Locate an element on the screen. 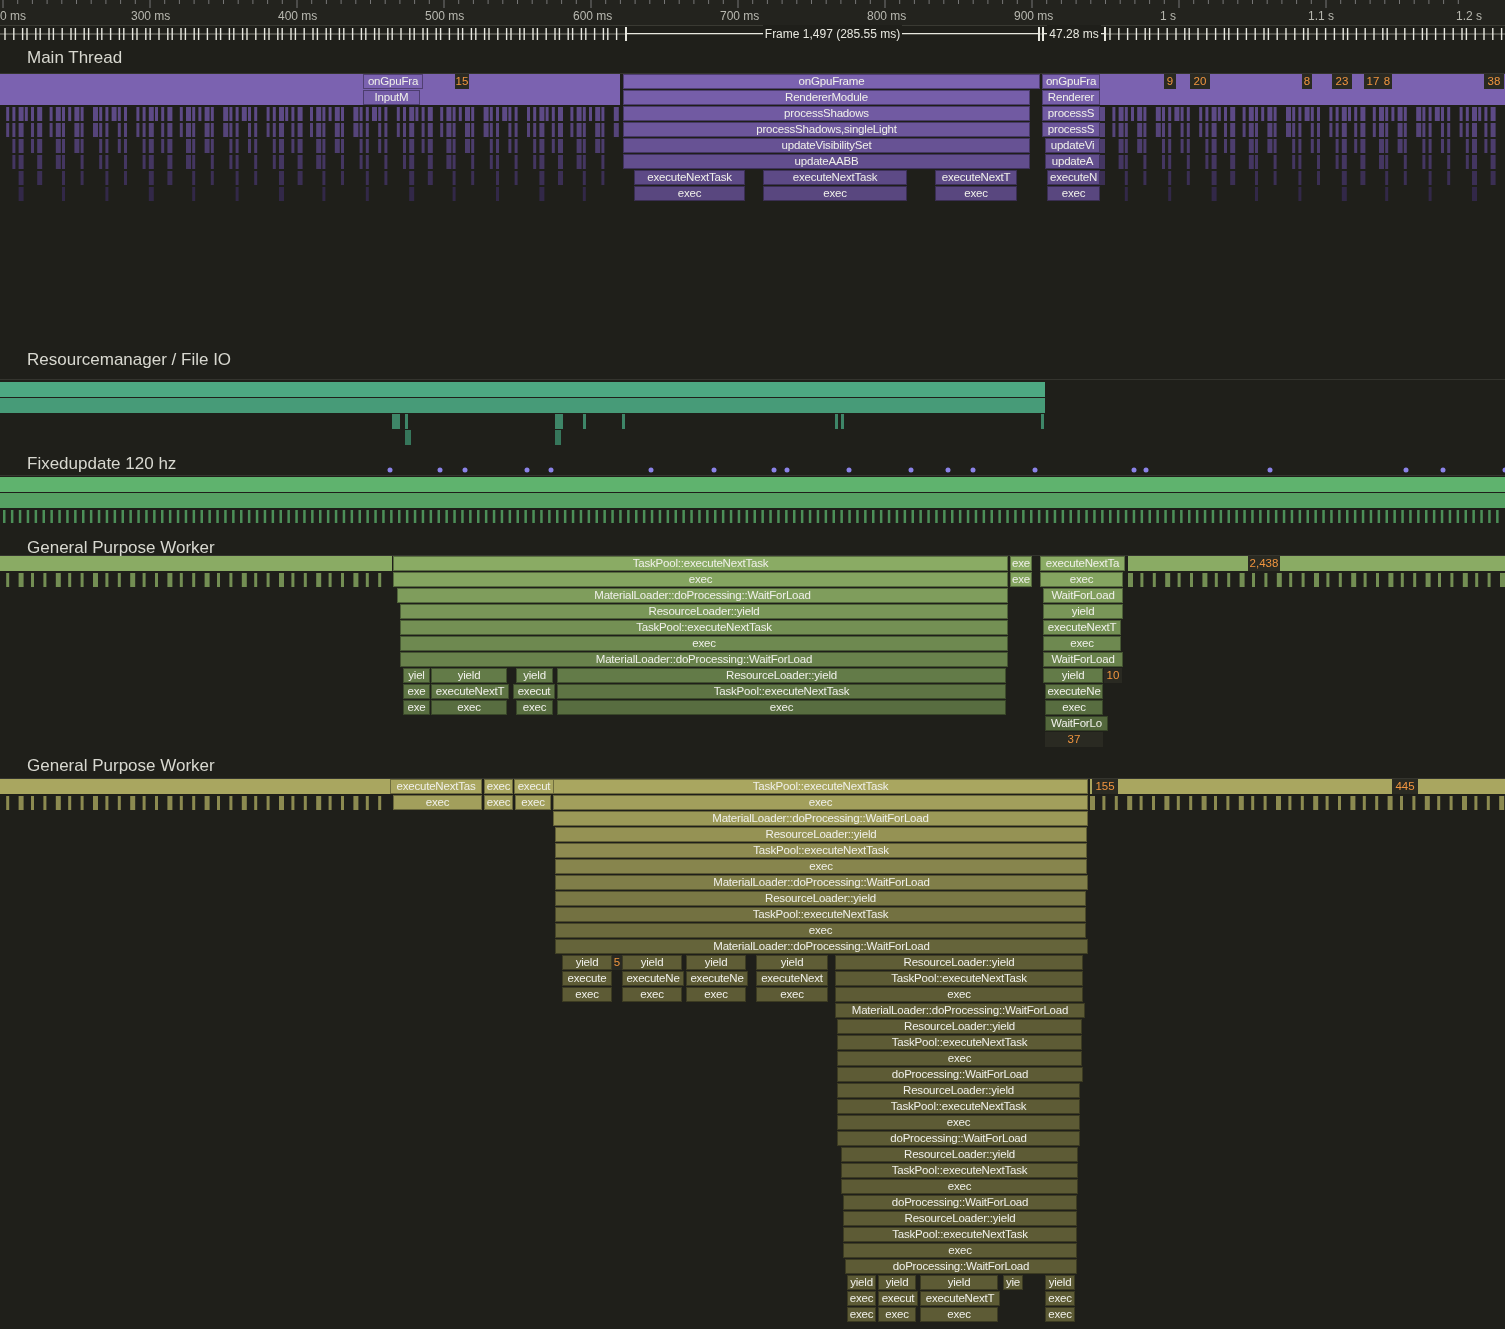  track-title: Main Thread is located at coordinates (75, 57).